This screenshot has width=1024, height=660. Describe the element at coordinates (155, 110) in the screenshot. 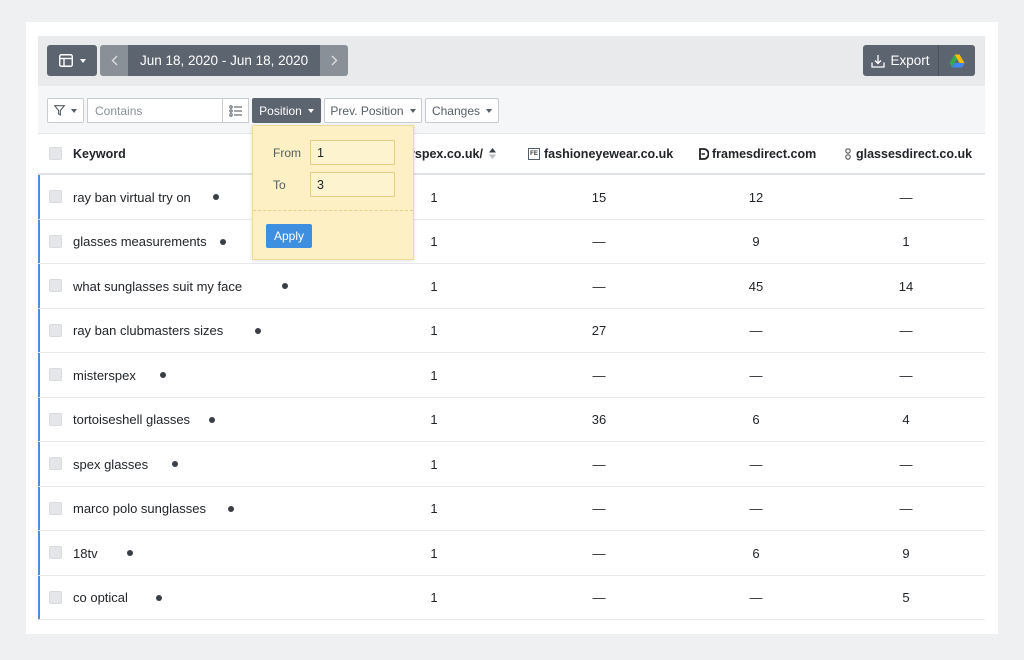

I see `contains-input` at that location.